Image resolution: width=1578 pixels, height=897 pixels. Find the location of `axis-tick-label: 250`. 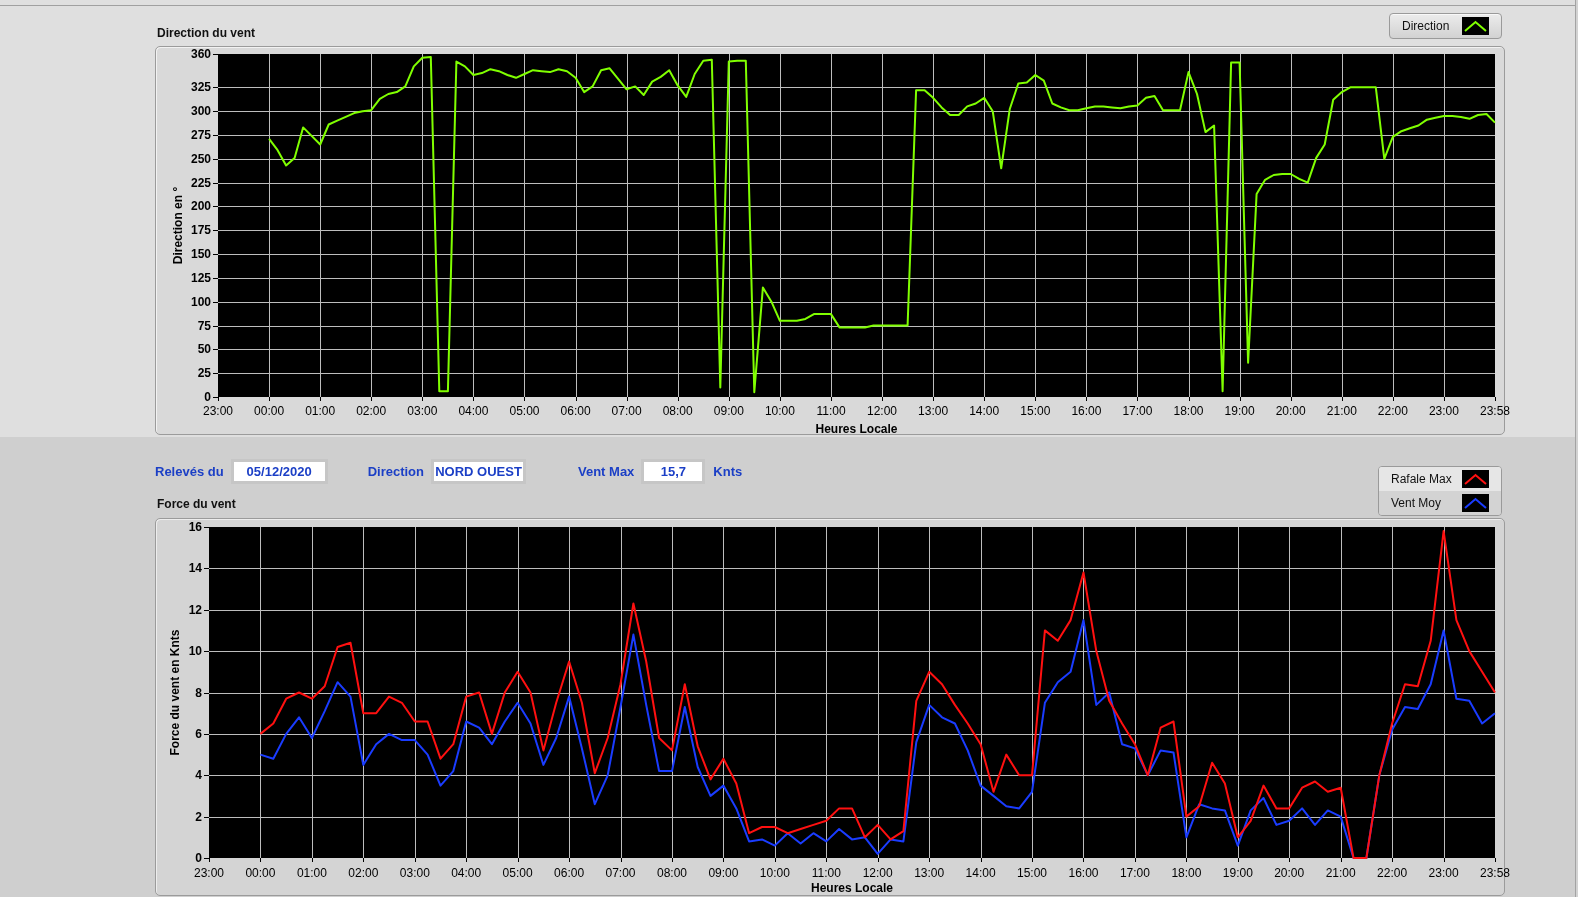

axis-tick-label: 250 is located at coordinates (200, 158).